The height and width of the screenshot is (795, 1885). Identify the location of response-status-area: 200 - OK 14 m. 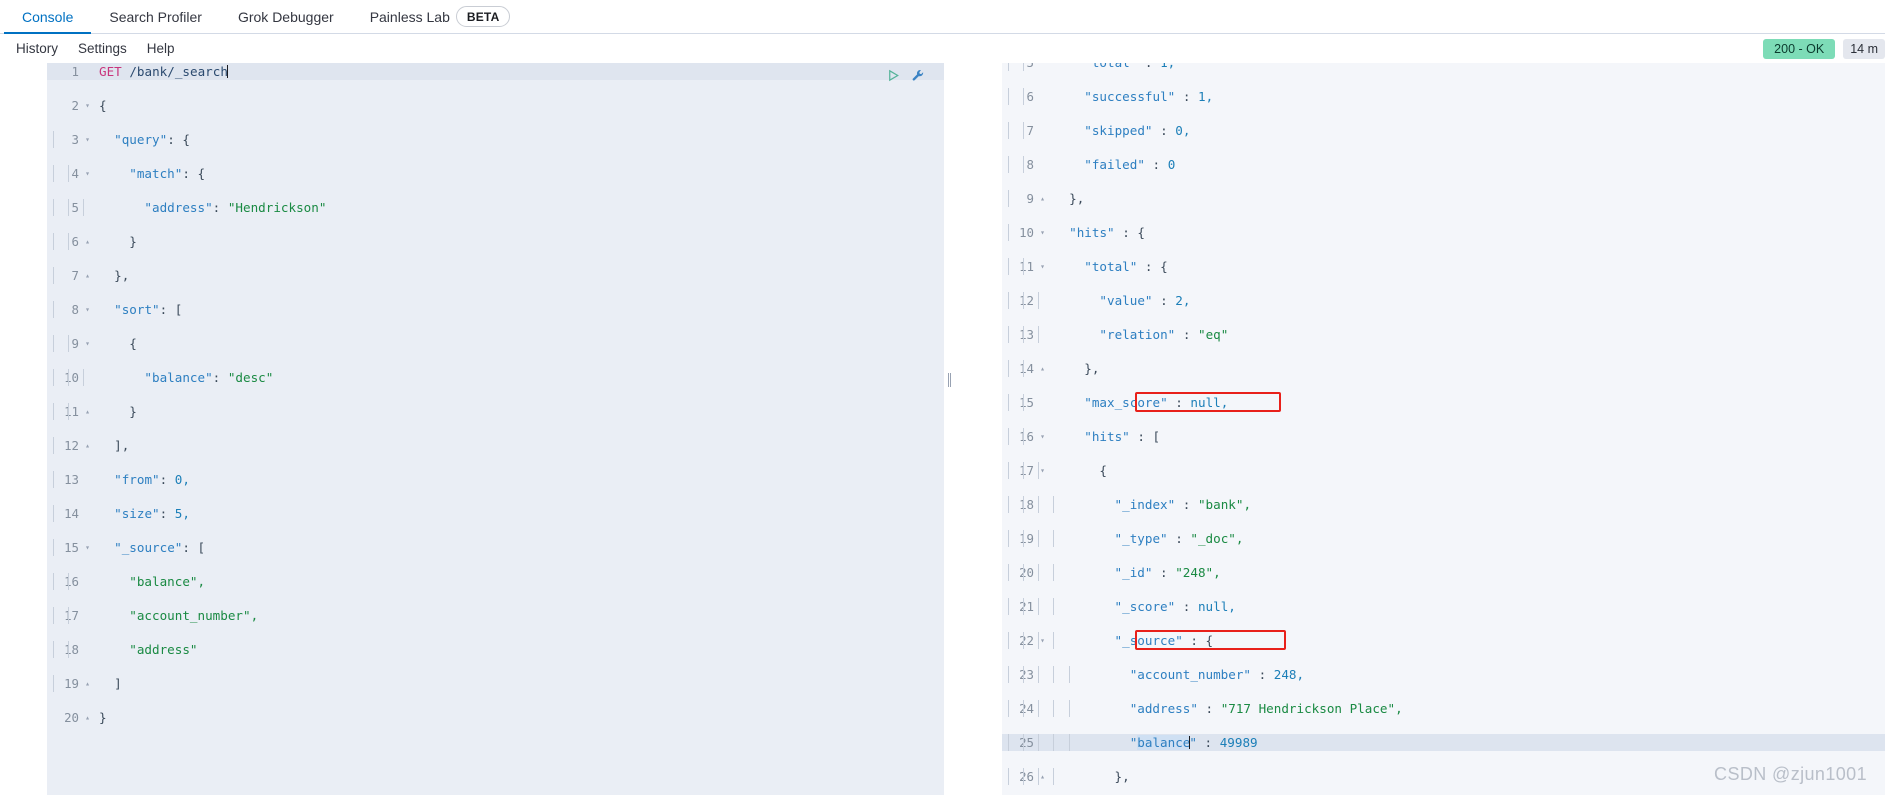
(1824, 49).